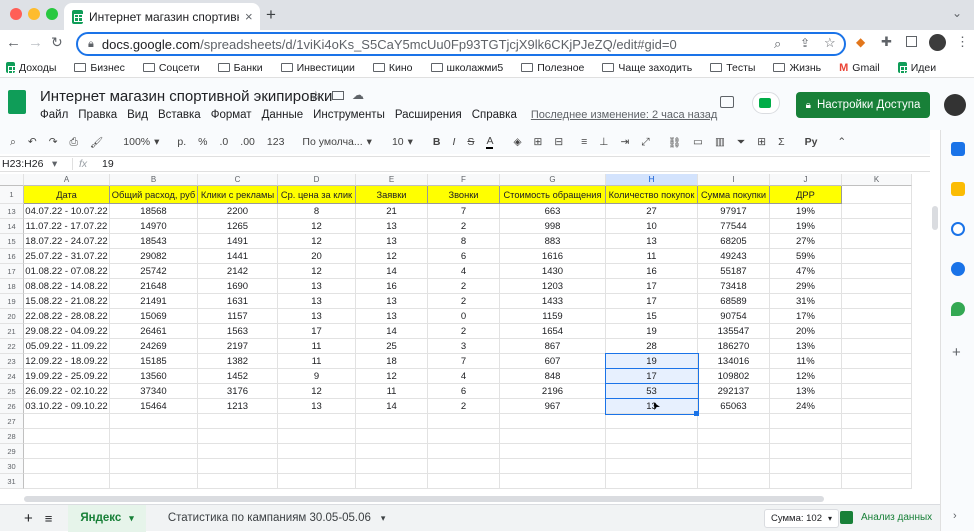  I want to click on table-cell: 0, so click(464, 316).